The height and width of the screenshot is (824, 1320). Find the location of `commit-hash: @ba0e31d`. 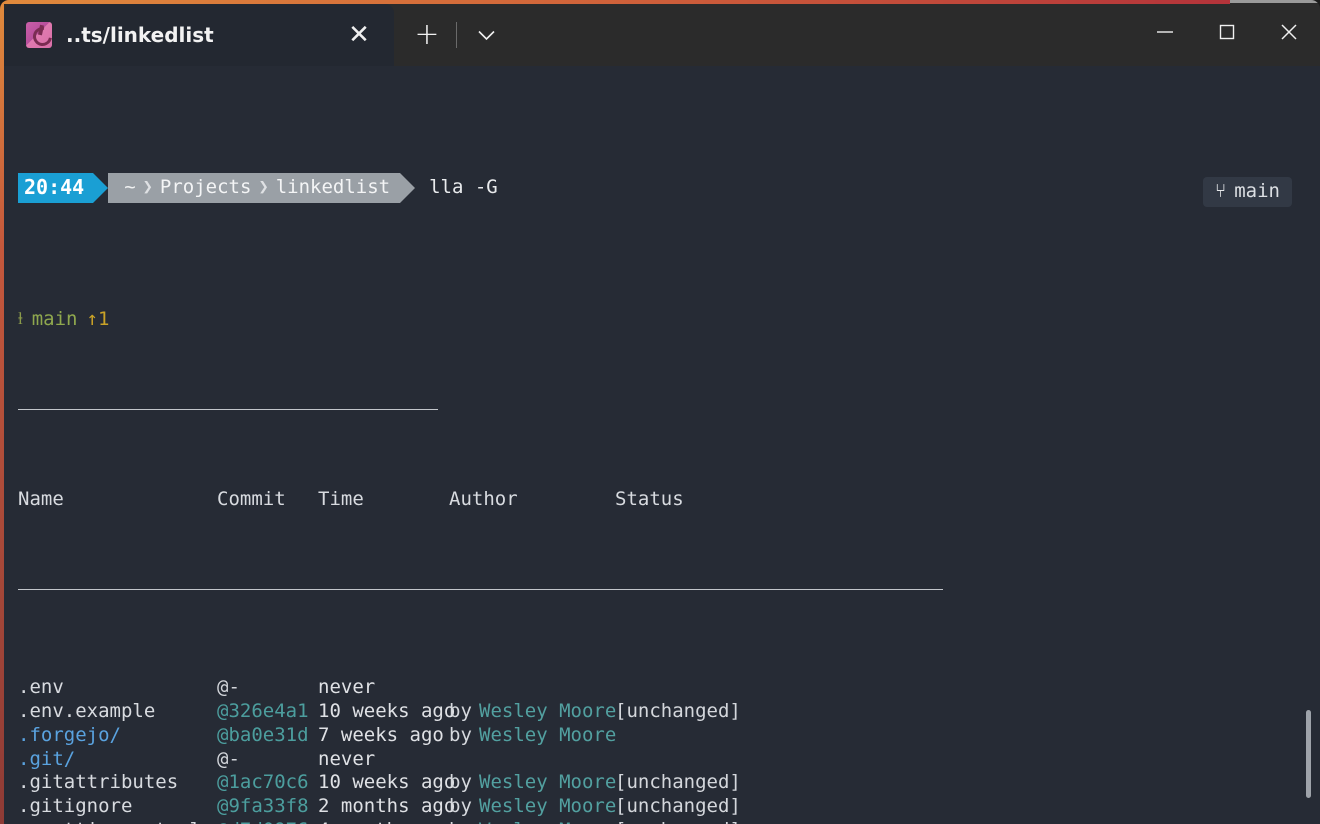

commit-hash: @ba0e31d is located at coordinates (263, 734).